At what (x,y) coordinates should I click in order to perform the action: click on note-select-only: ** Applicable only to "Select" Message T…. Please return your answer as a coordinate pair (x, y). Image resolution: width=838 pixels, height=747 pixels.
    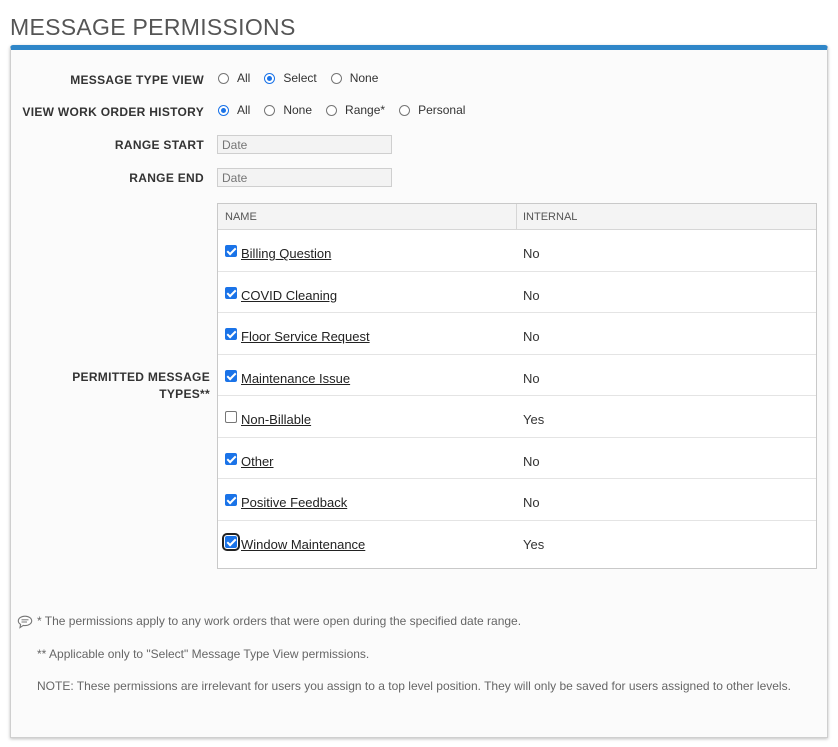
    Looking at the image, I should click on (203, 654).